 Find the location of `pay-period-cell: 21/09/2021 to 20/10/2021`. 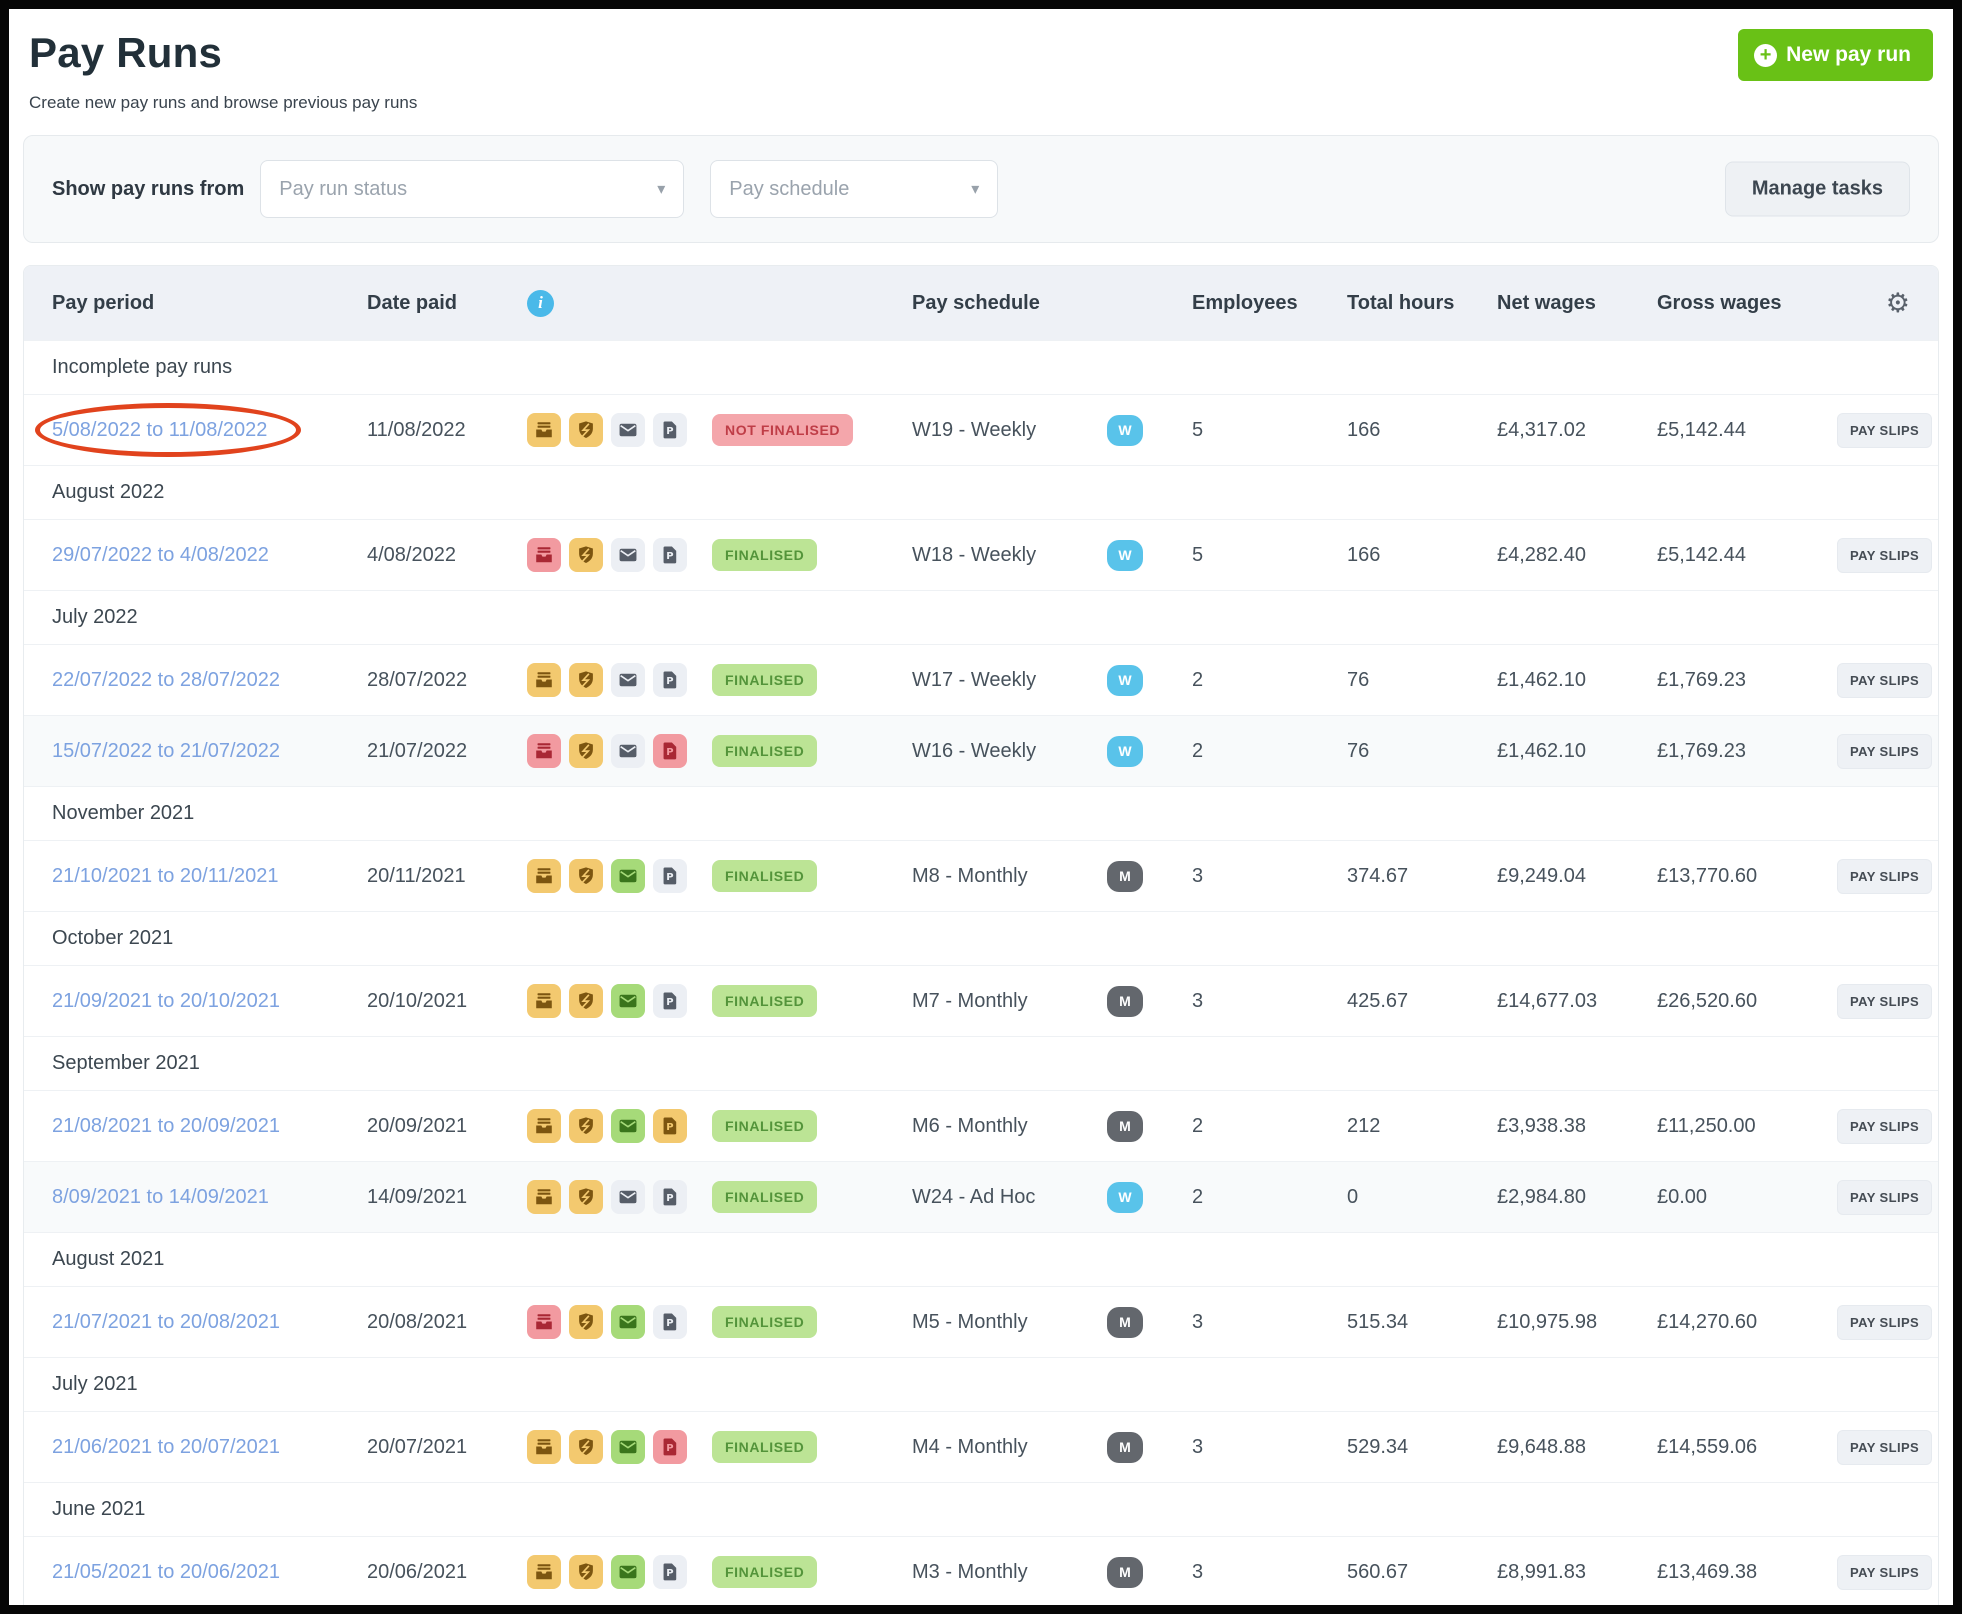

pay-period-cell: 21/09/2021 to 20/10/2021 is located at coordinates (209, 1001).